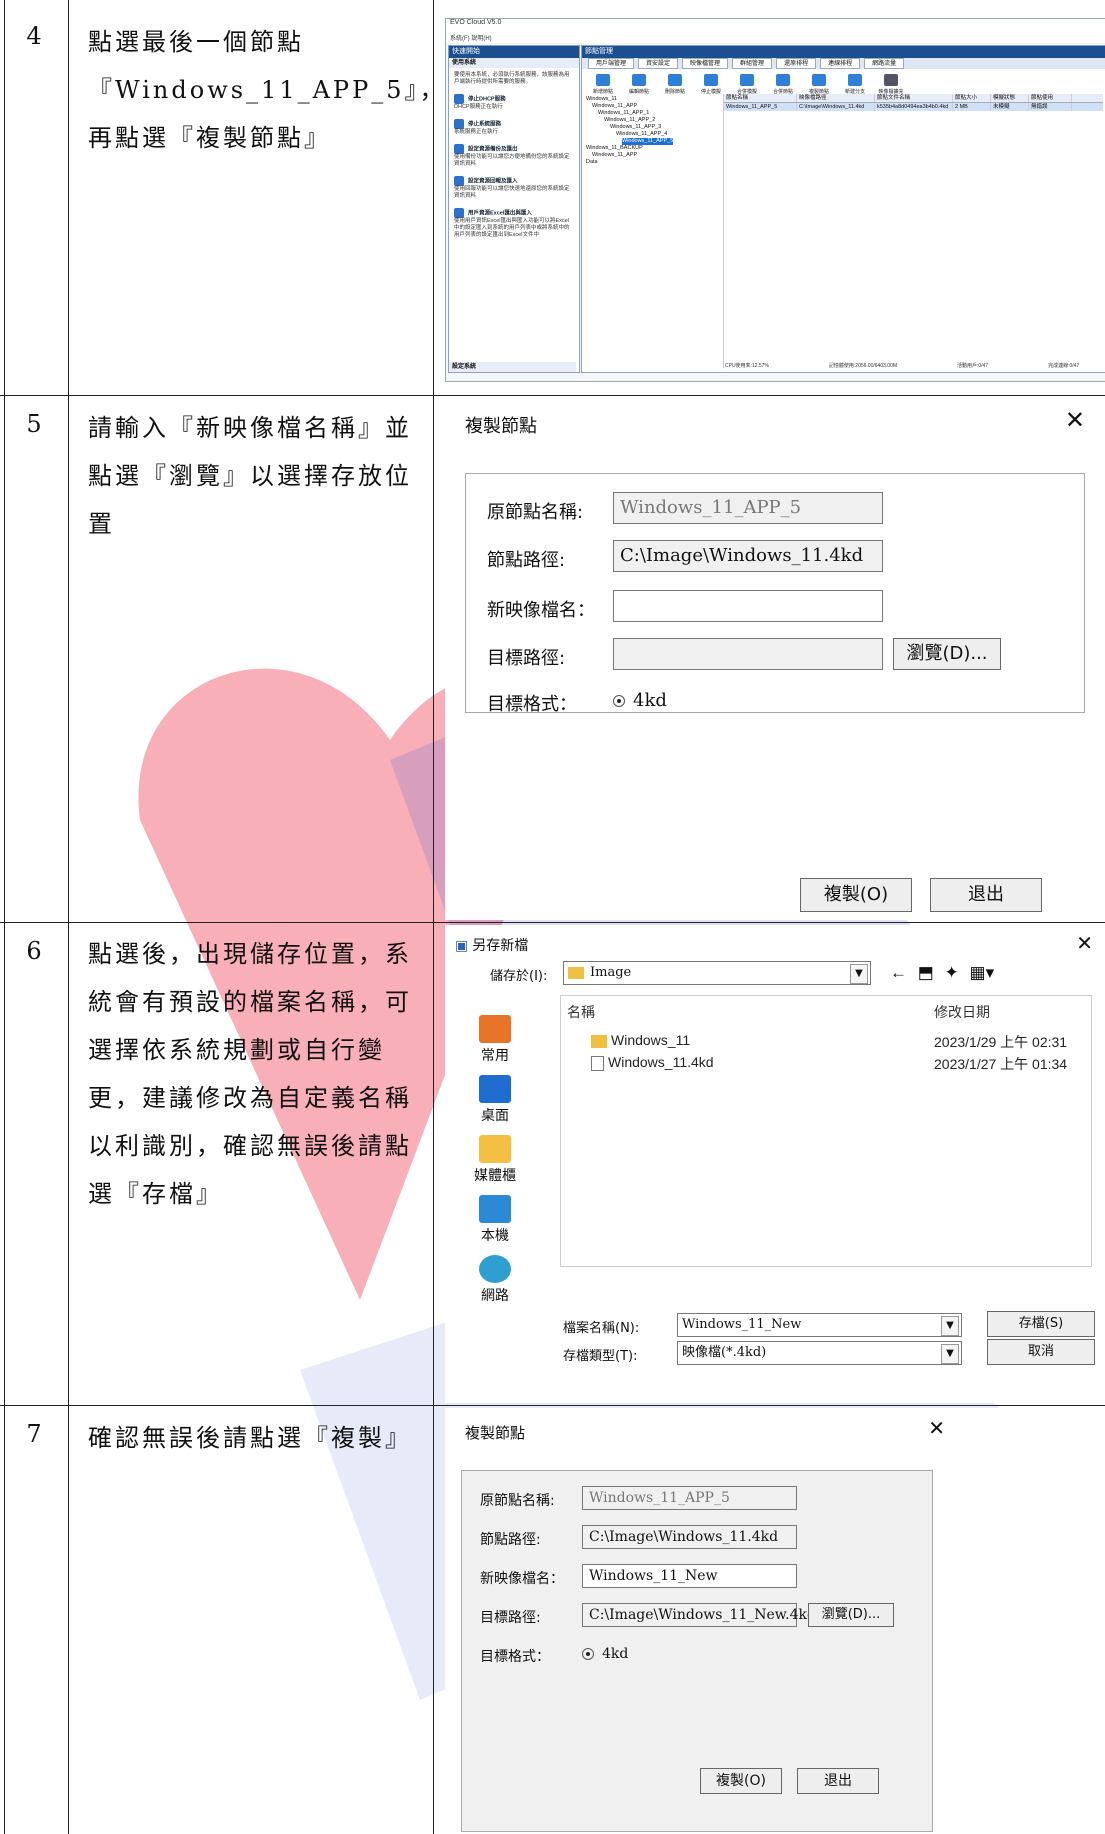 Image resolution: width=1105 pixels, height=1834 pixels. Describe the element at coordinates (653, 134) in the screenshot. I see `tree-node: Windows_11_APP_4` at that location.